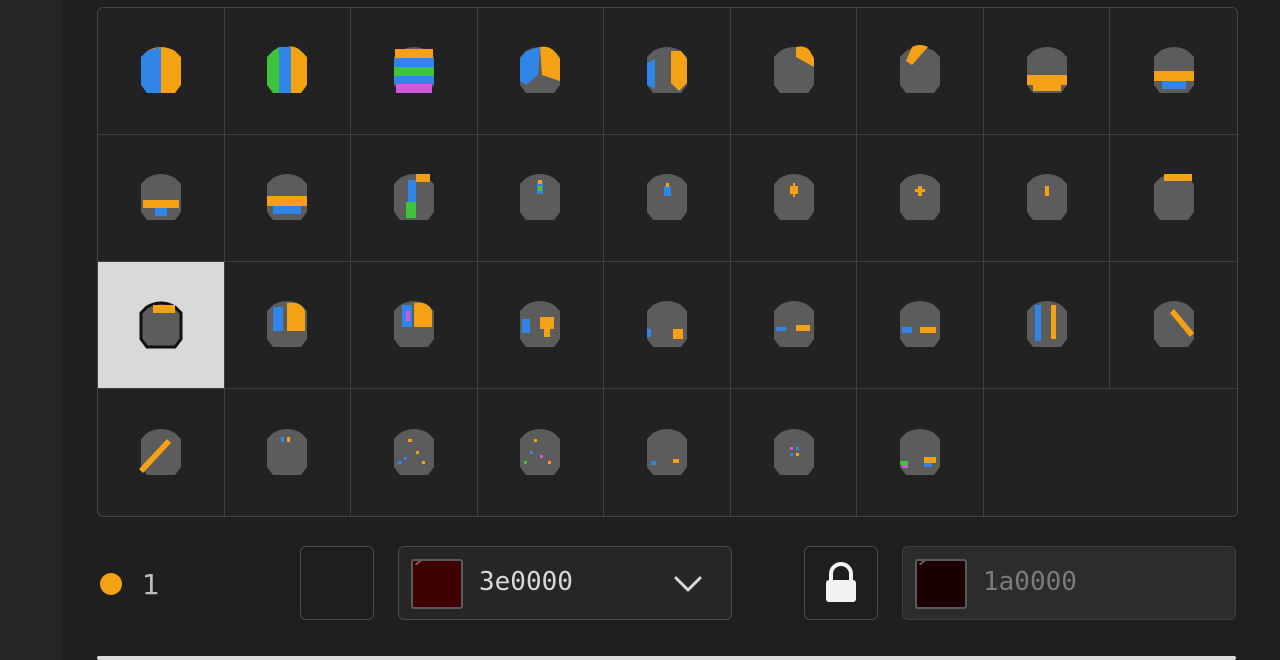  I want to click on lock-icon, so click(841, 582).